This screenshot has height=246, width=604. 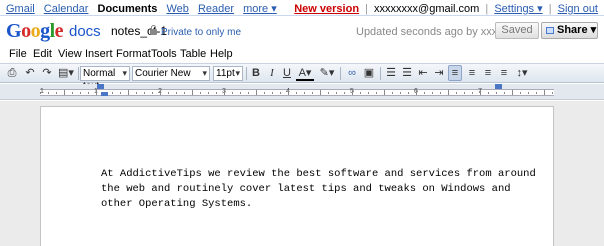 What do you see at coordinates (66, 9) in the screenshot?
I see `calendar-link: Calendar` at bounding box center [66, 9].